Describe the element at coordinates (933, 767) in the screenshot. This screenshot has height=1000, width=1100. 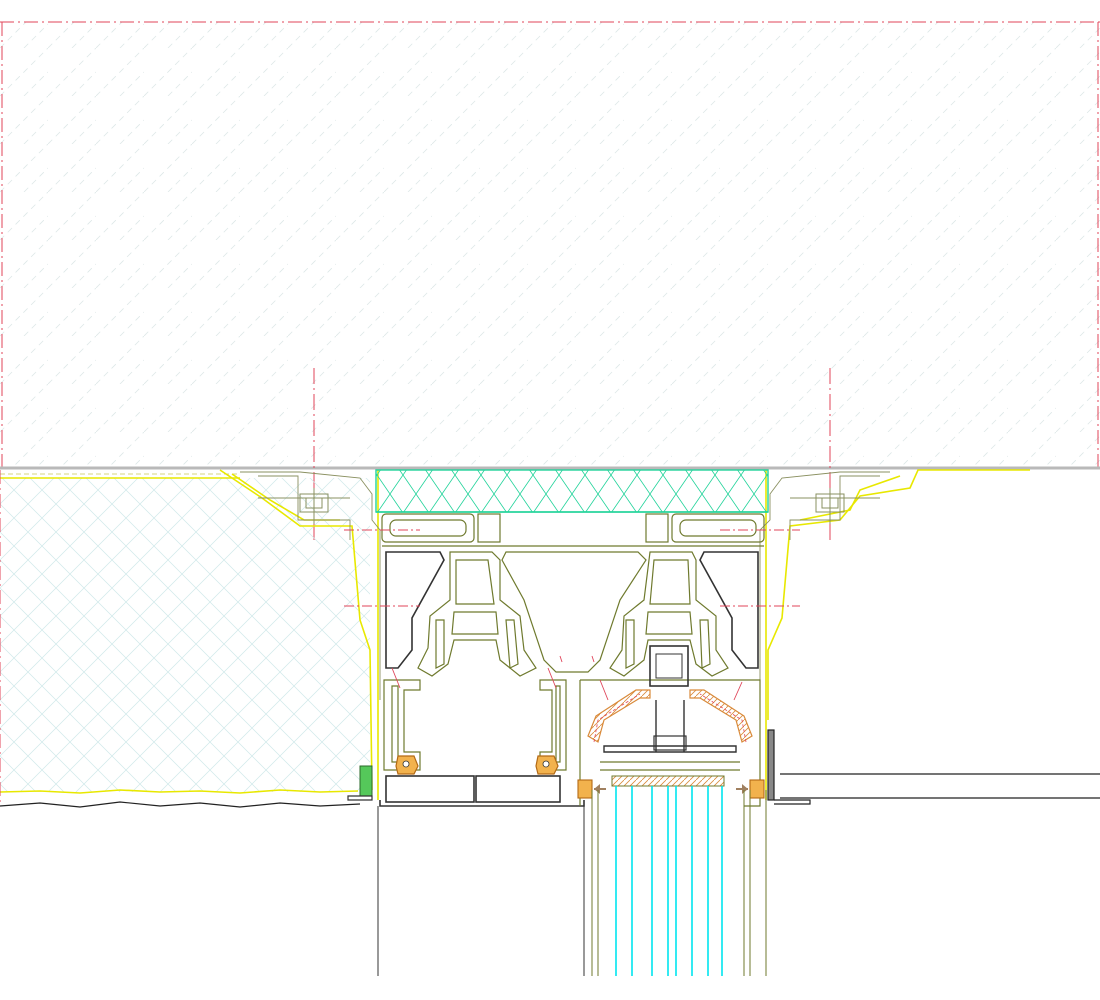
I see `interior-sill-right` at that location.